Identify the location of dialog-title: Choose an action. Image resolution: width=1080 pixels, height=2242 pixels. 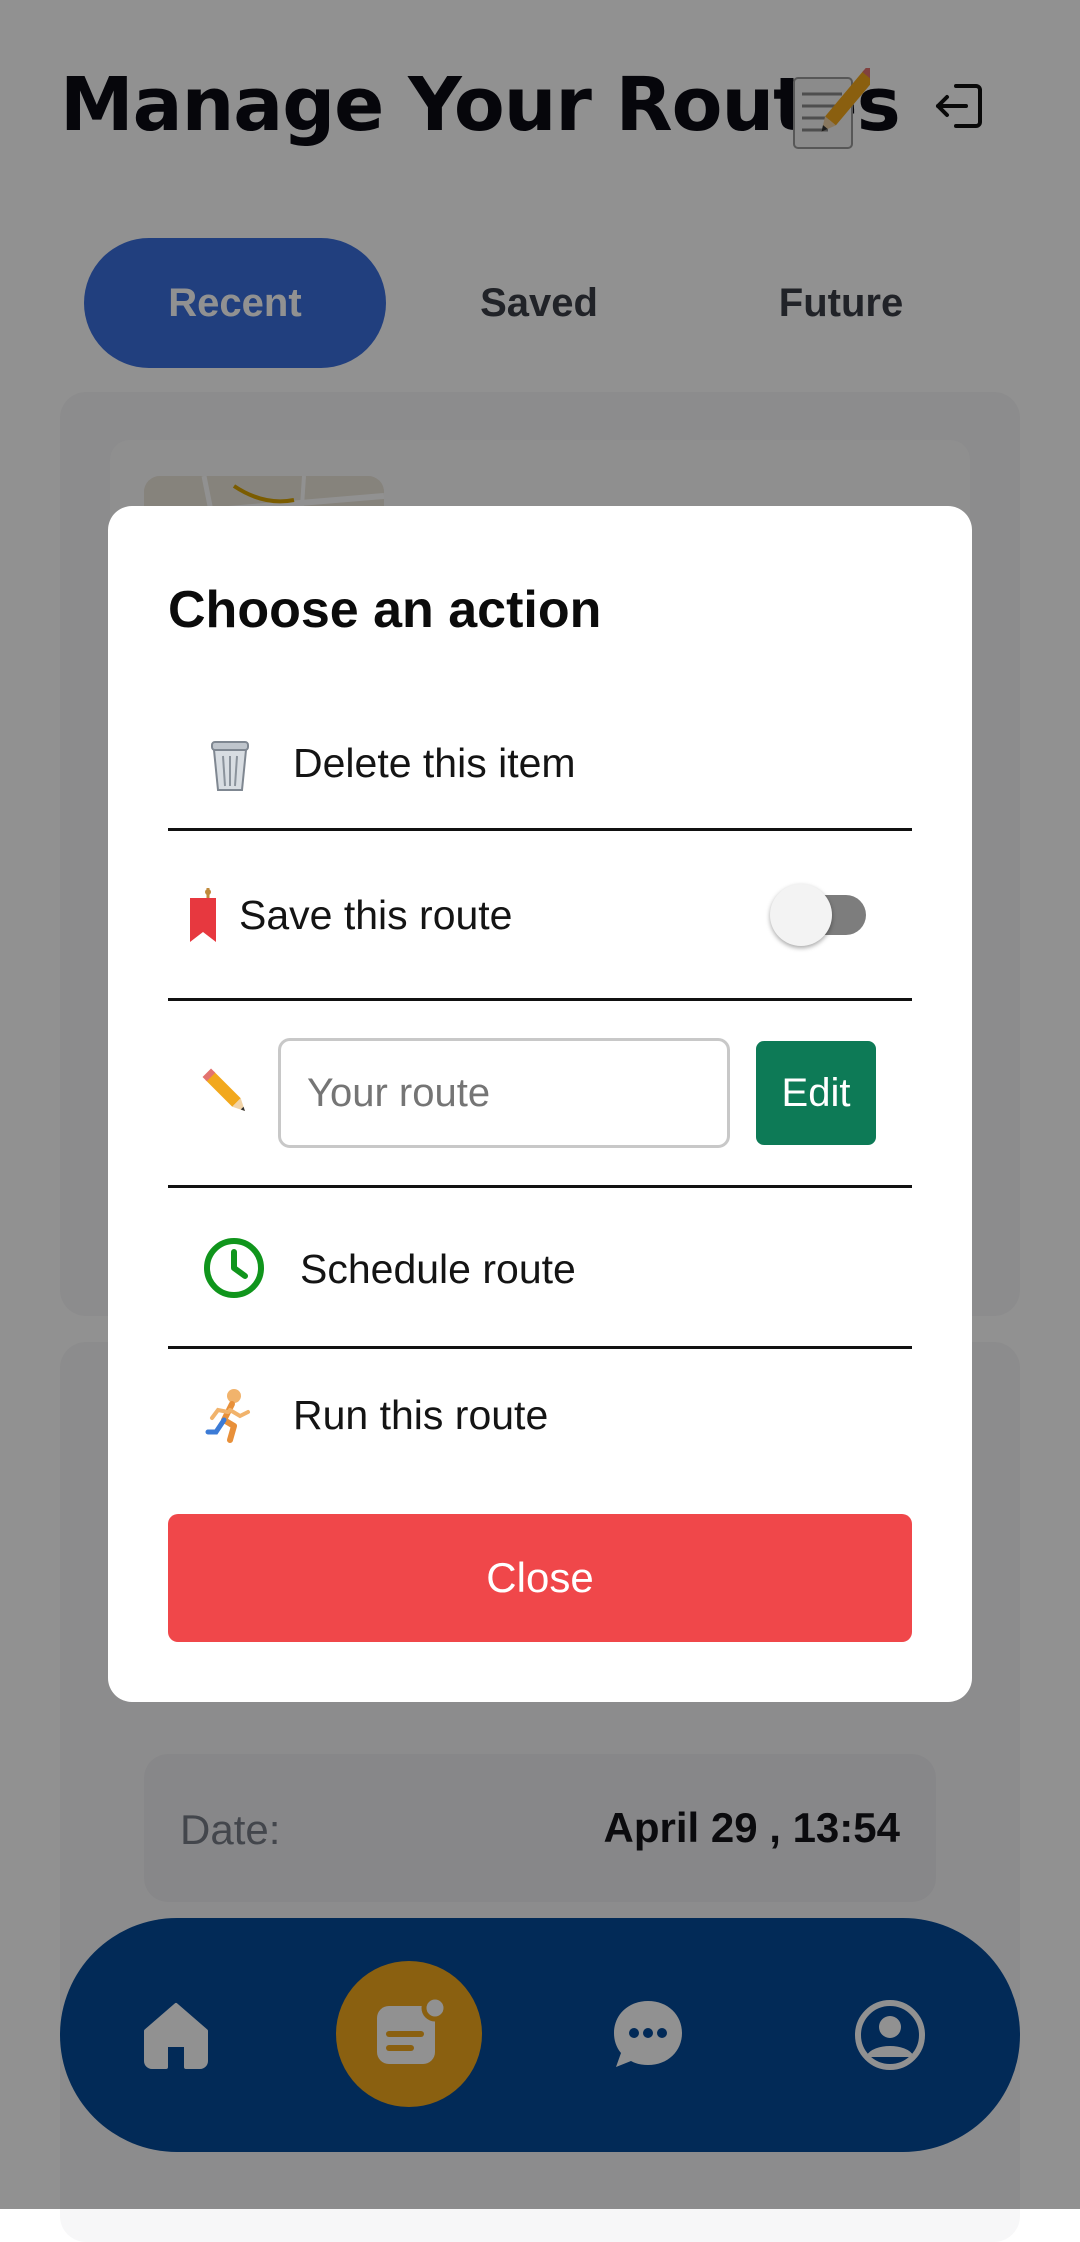
(385, 610).